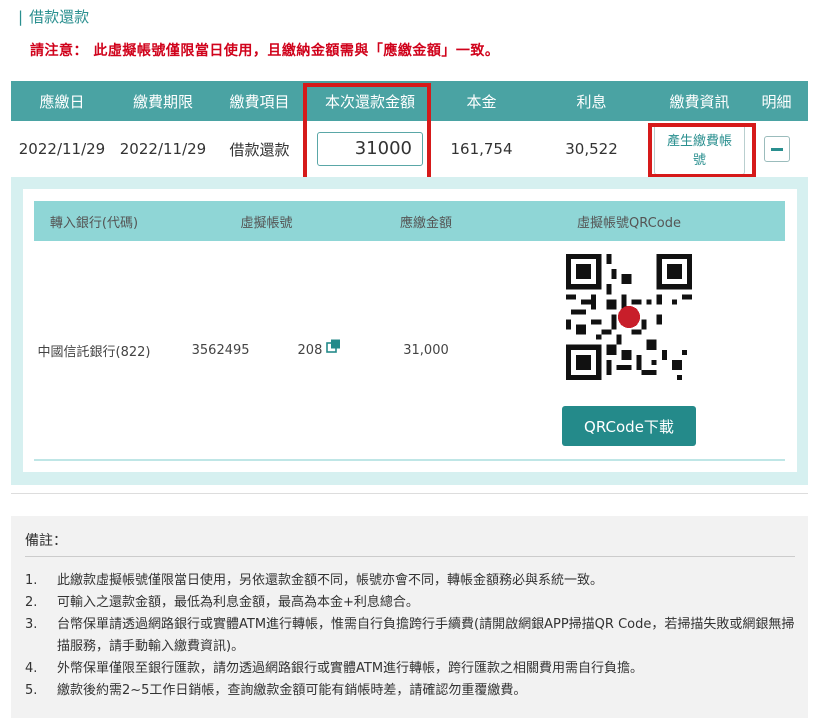 This screenshot has height=725, width=818. What do you see at coordinates (629, 317) in the screenshot?
I see `qrcode-image` at bounding box center [629, 317].